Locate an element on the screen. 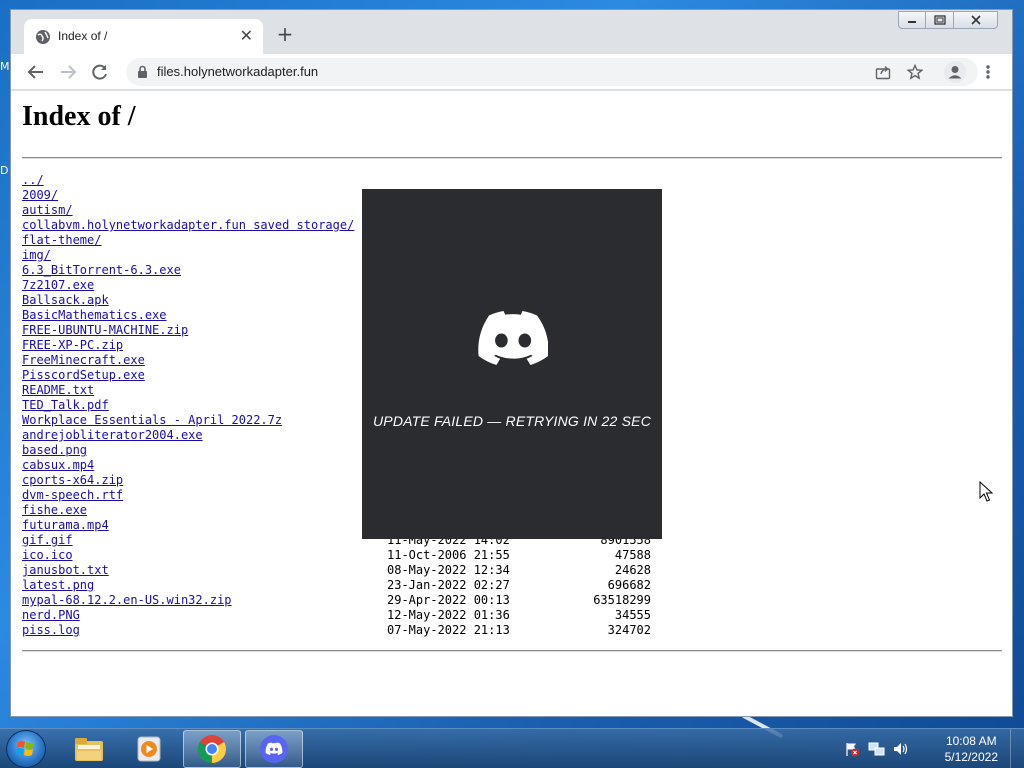  table-row: janusbot.txt 08-May-2022 12:34 24628 is located at coordinates (336, 570).